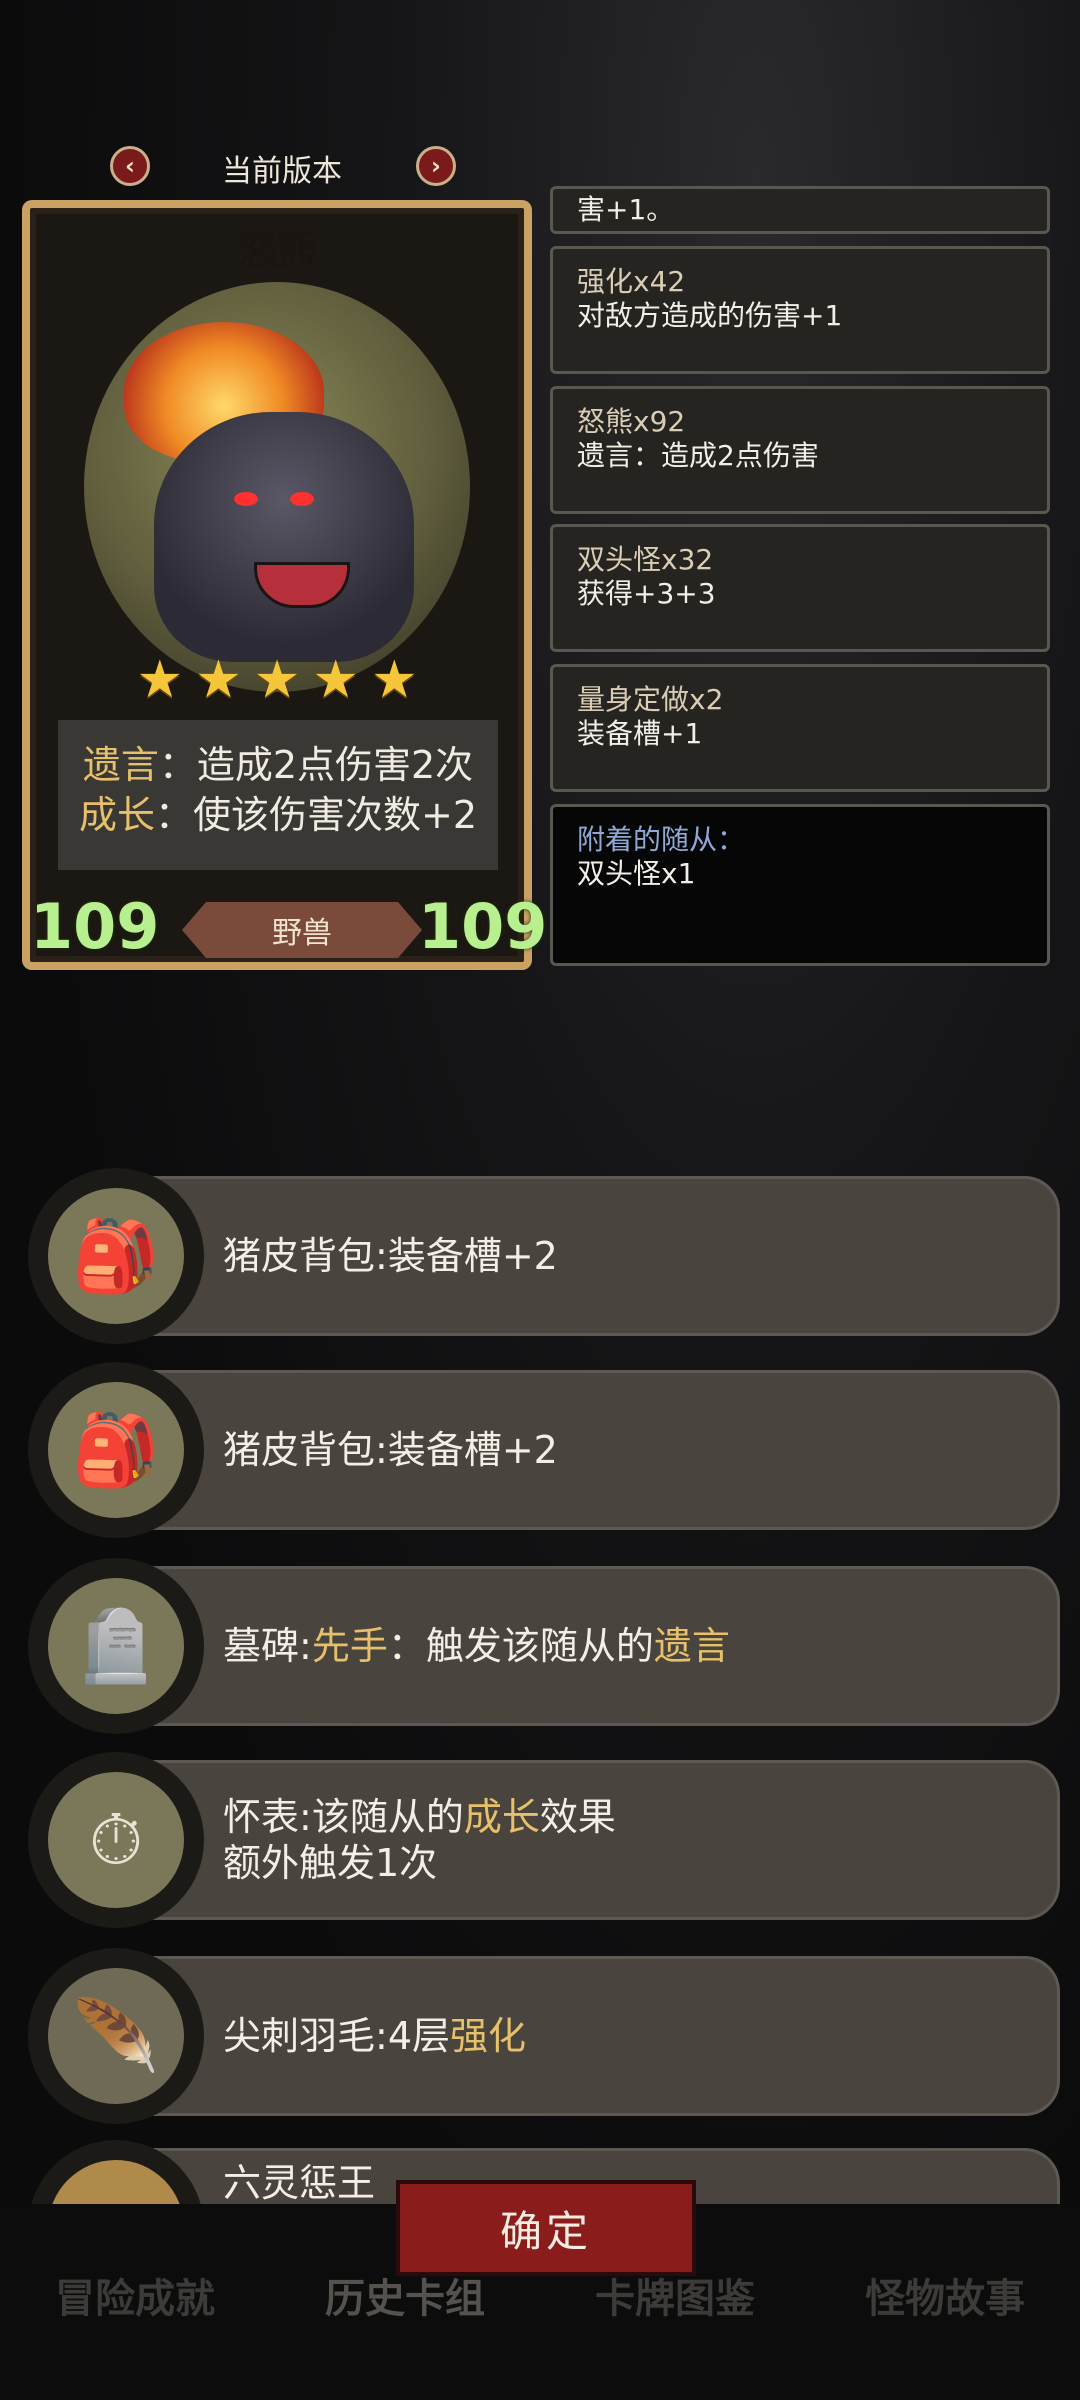 The width and height of the screenshot is (1080, 2400). I want to click on effect-box: 怒熊x92 遗言：造成2点伤害, so click(800, 450).